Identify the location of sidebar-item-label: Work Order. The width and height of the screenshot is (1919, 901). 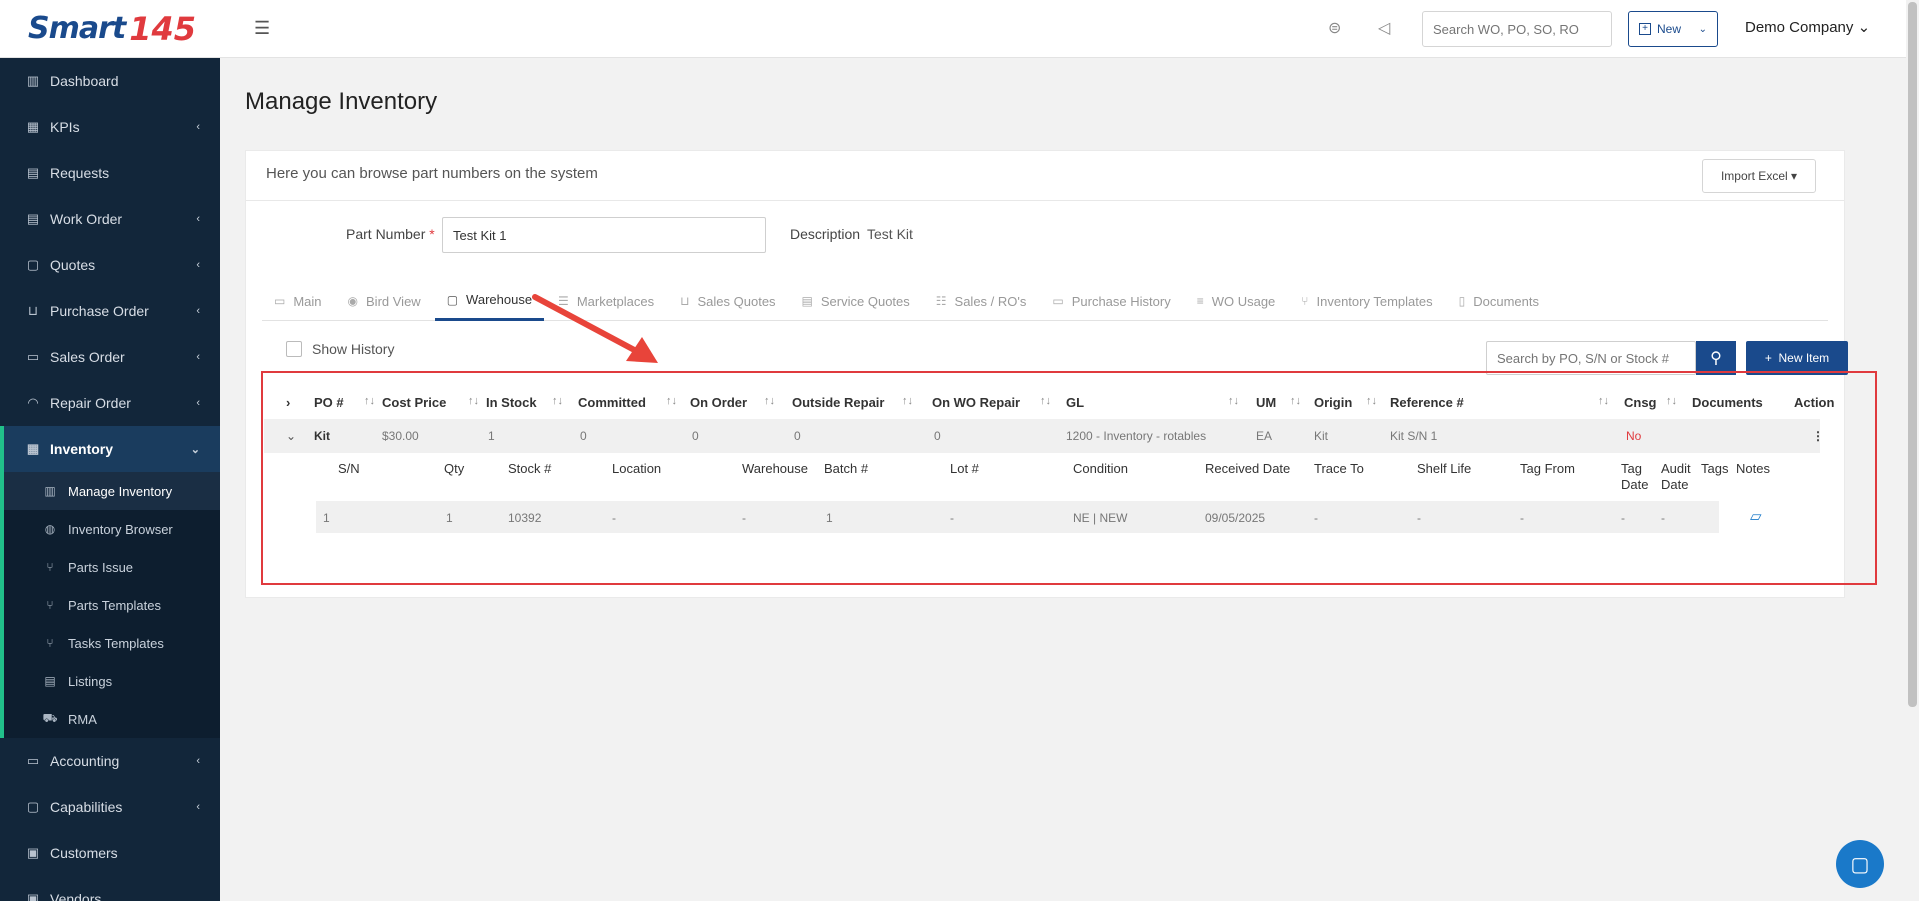
(86, 219).